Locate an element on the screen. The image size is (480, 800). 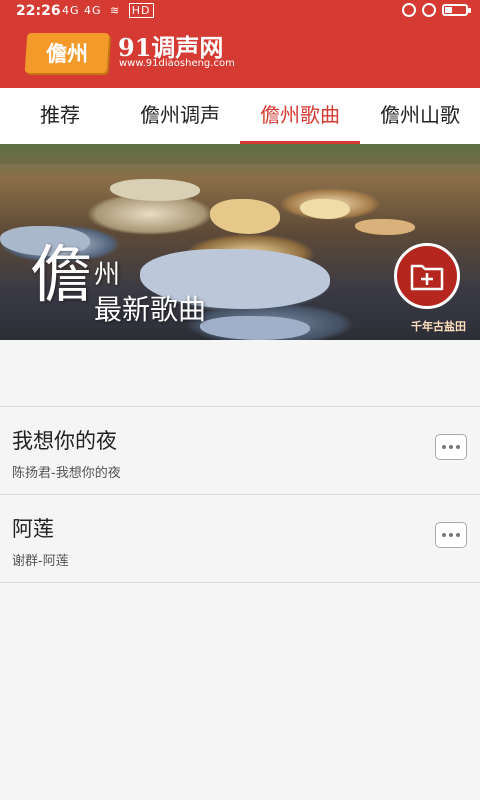
song-subtitle: 谢群-阿莲 is located at coordinates (40, 561).